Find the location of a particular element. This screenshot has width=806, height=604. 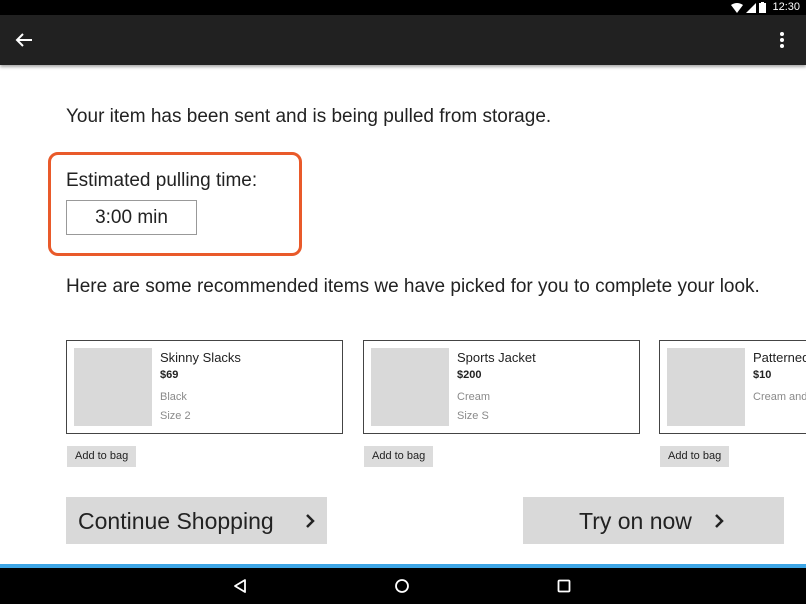

app-bar is located at coordinates (403, 40).